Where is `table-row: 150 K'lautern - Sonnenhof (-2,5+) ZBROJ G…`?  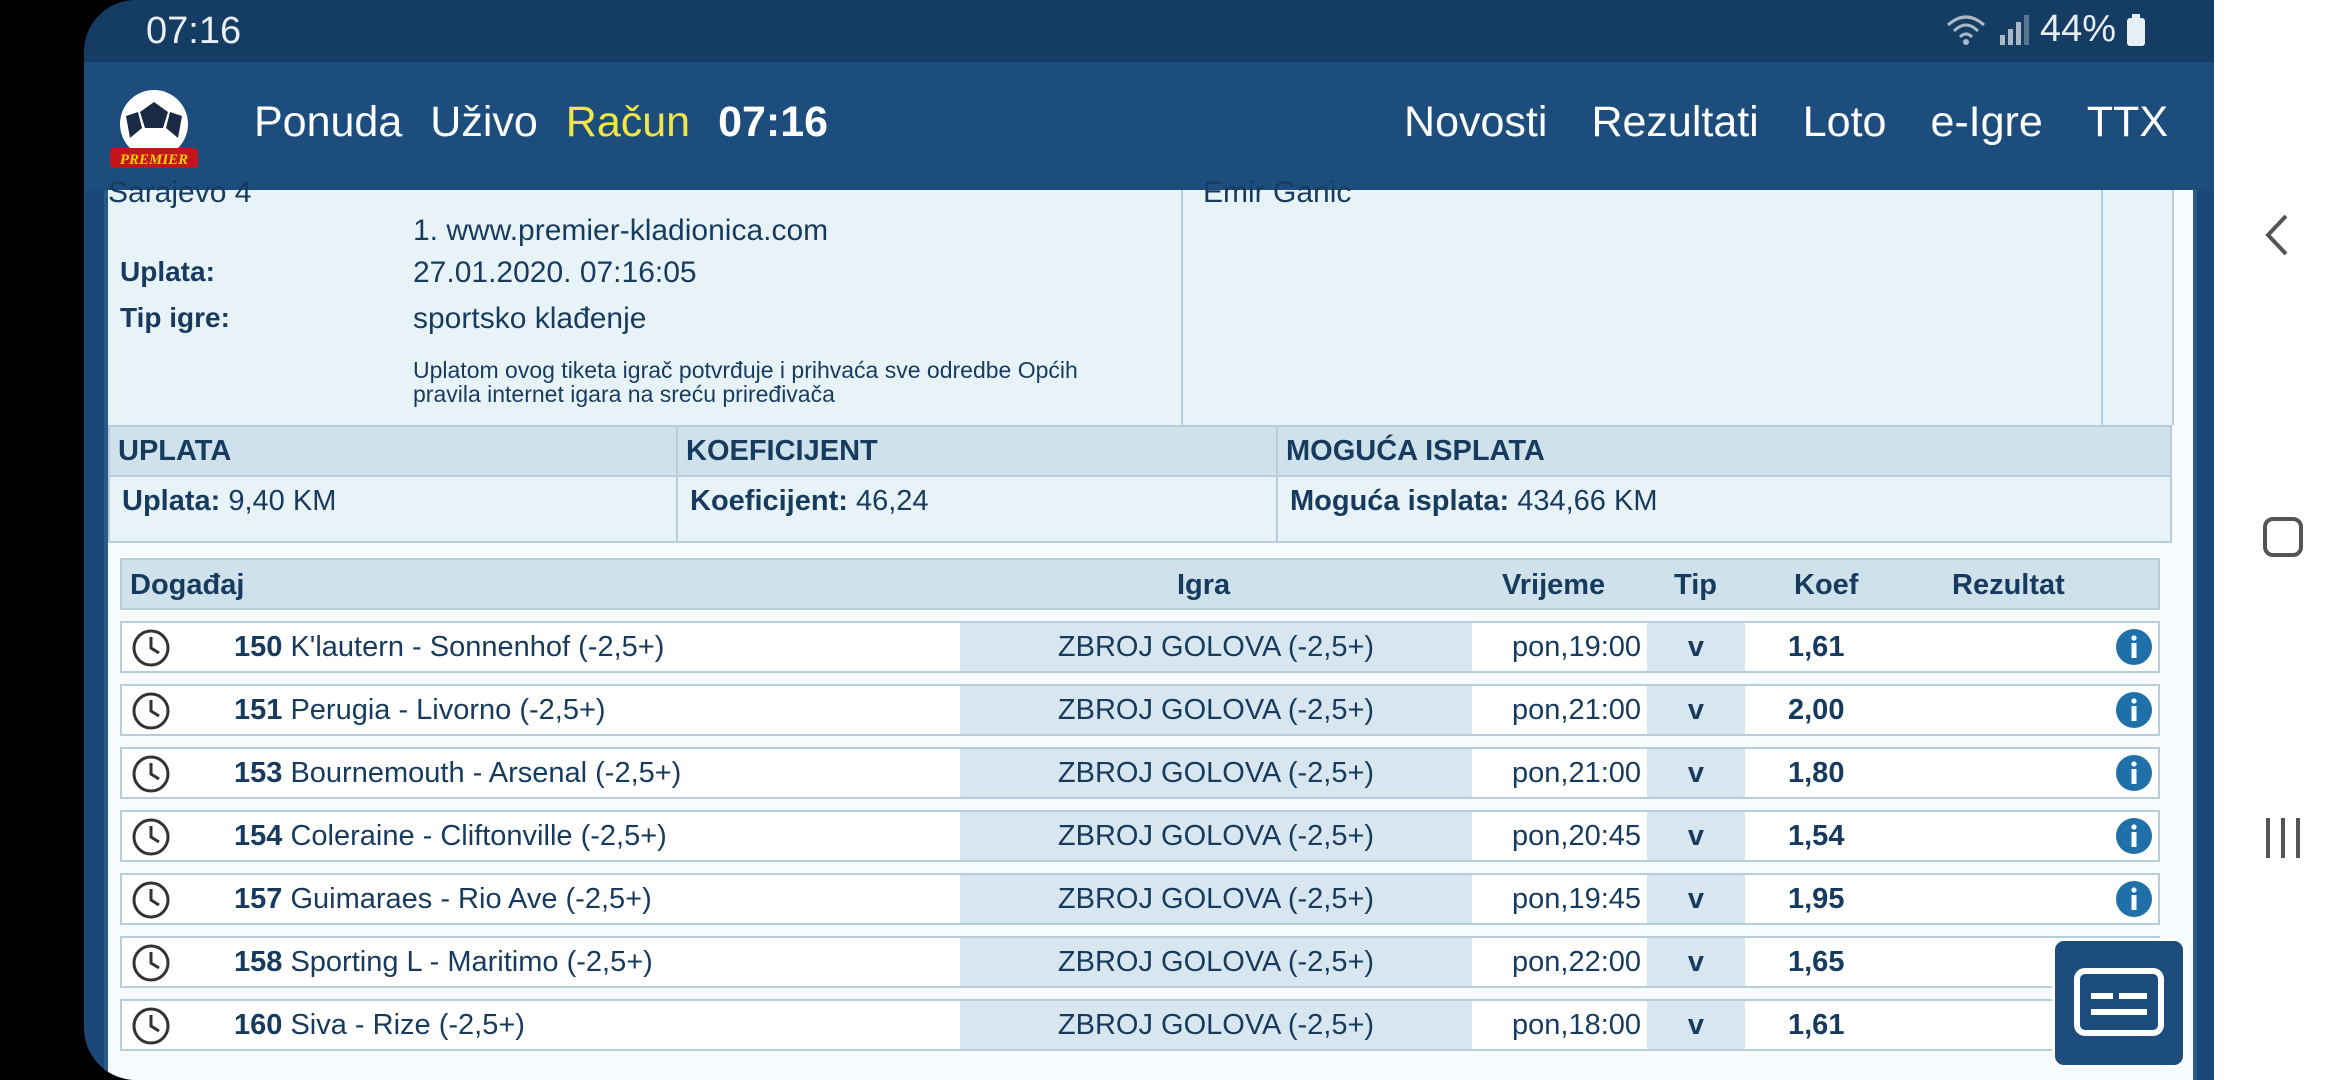
table-row: 150 K'lautern - Sonnenhof (-2,5+) ZBROJ G… is located at coordinates (1140, 647).